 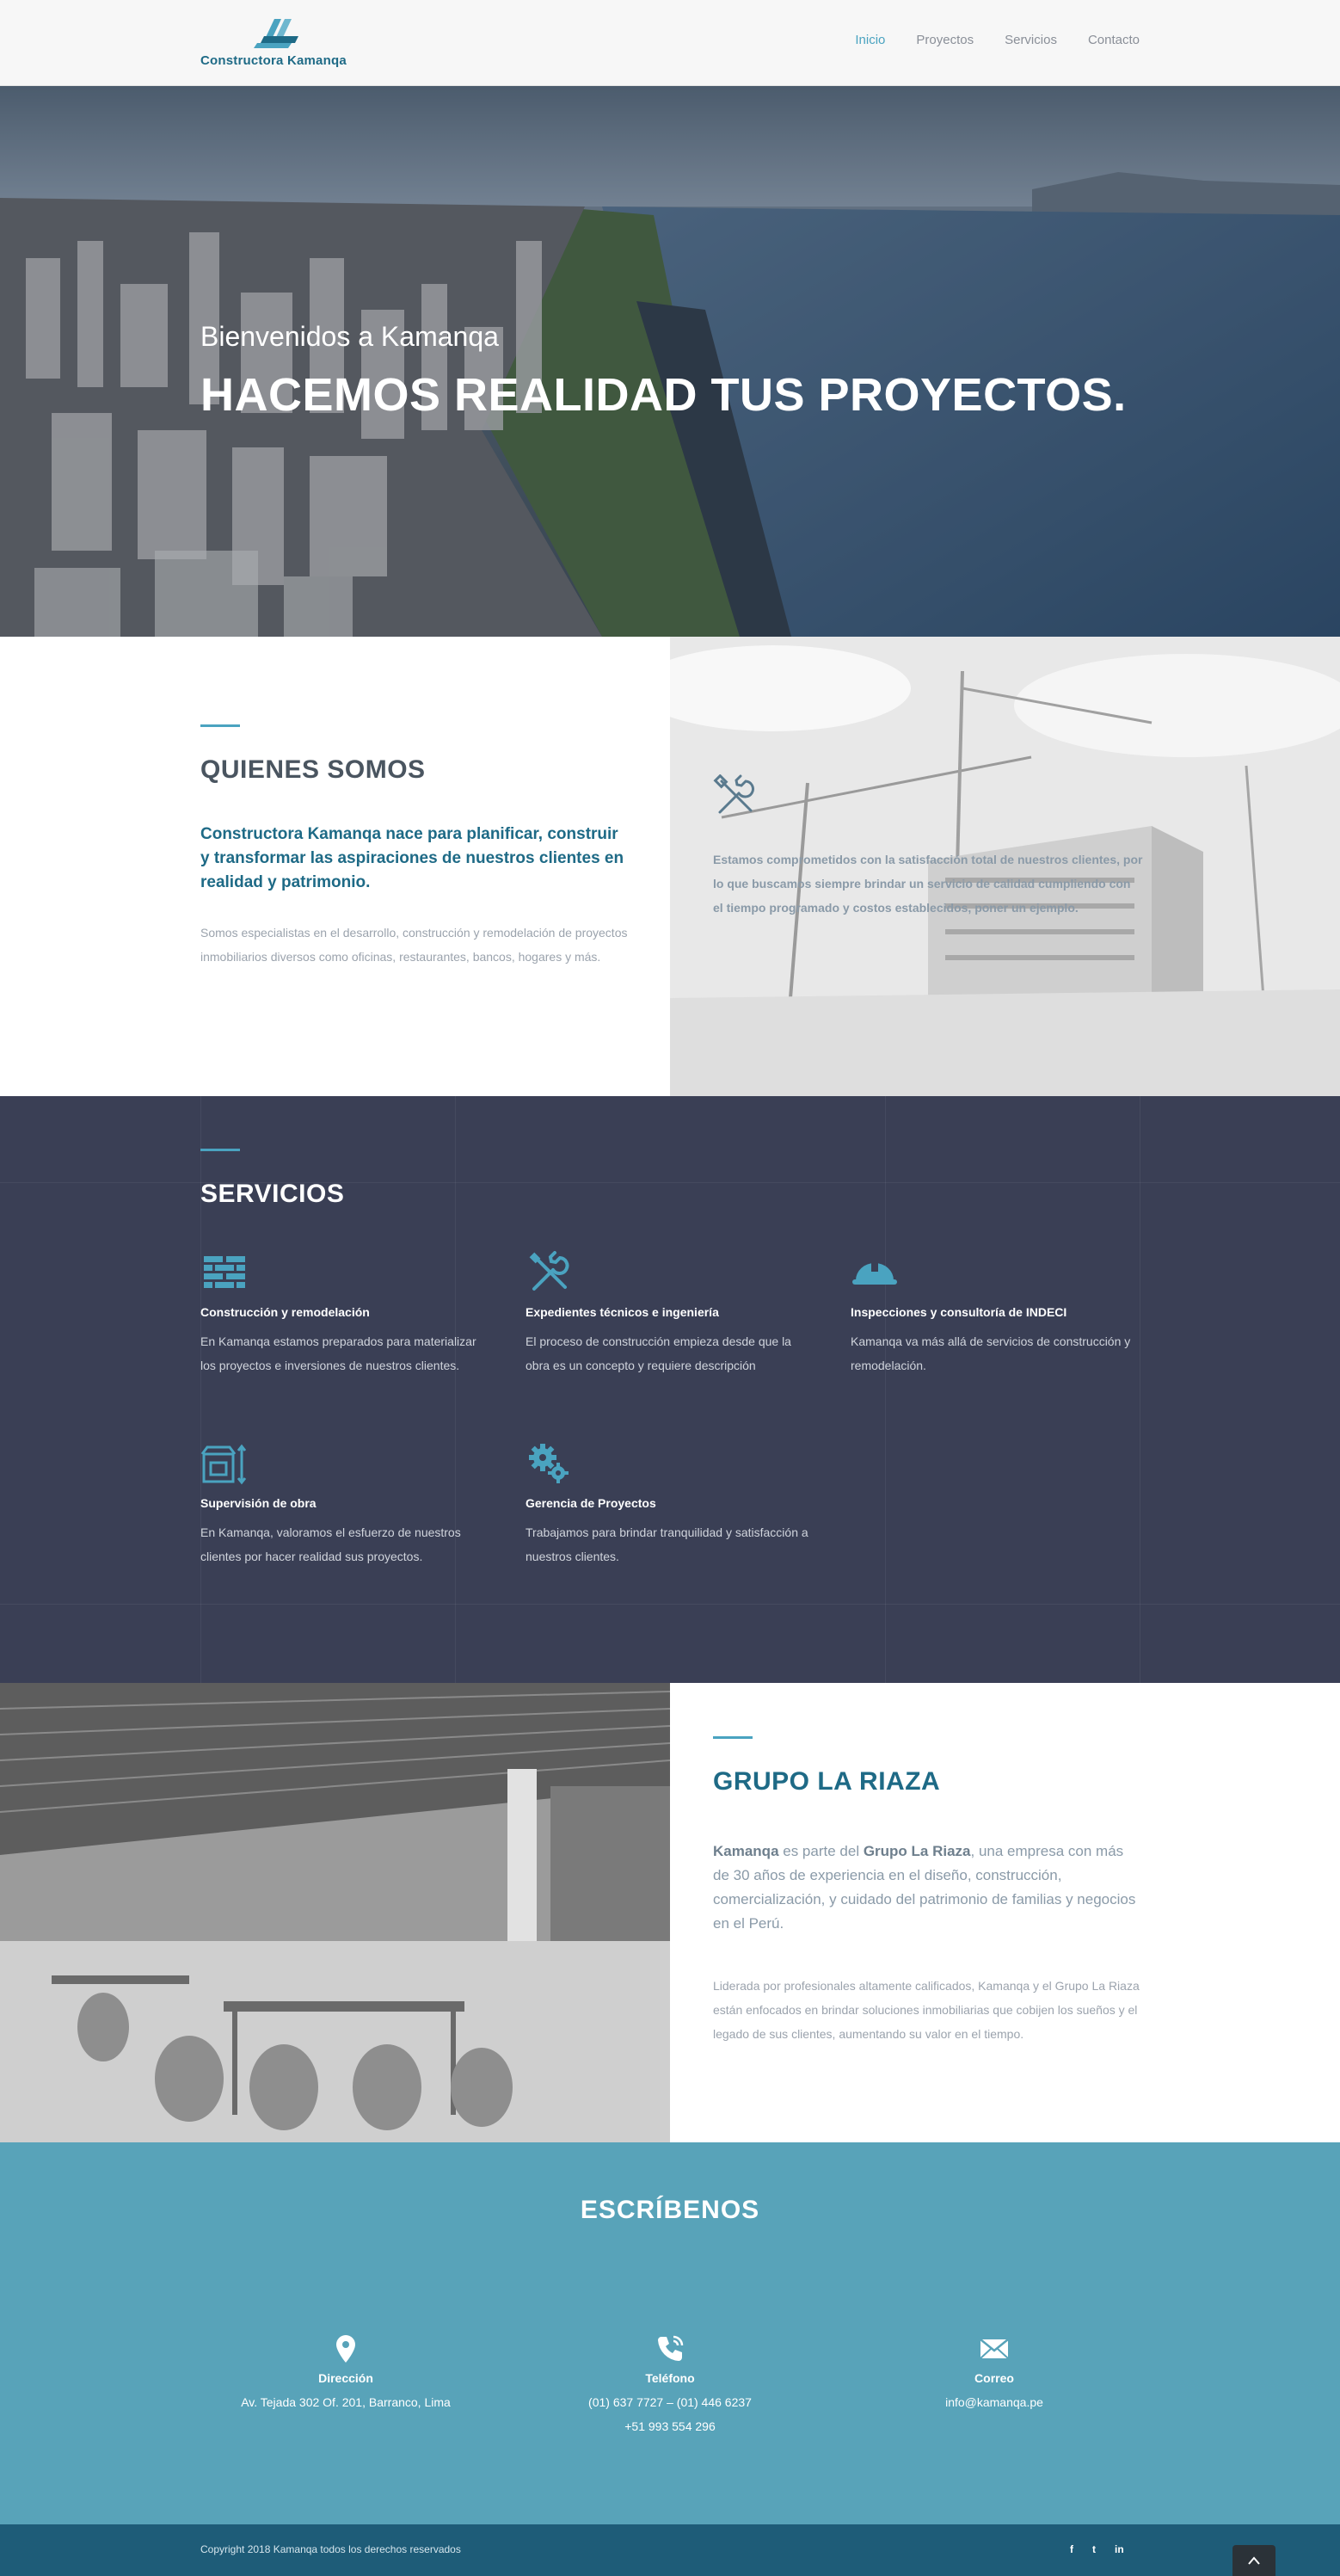 What do you see at coordinates (994, 2402) in the screenshot?
I see `contact-email-link: info@kamanqa.pe` at bounding box center [994, 2402].